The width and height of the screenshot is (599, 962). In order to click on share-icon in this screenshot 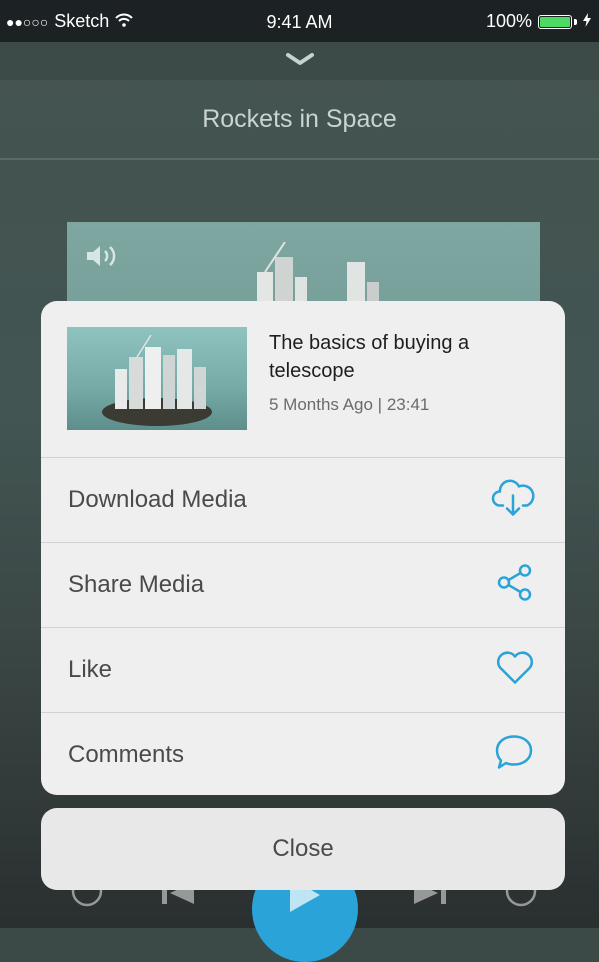, I will do `click(515, 585)`.